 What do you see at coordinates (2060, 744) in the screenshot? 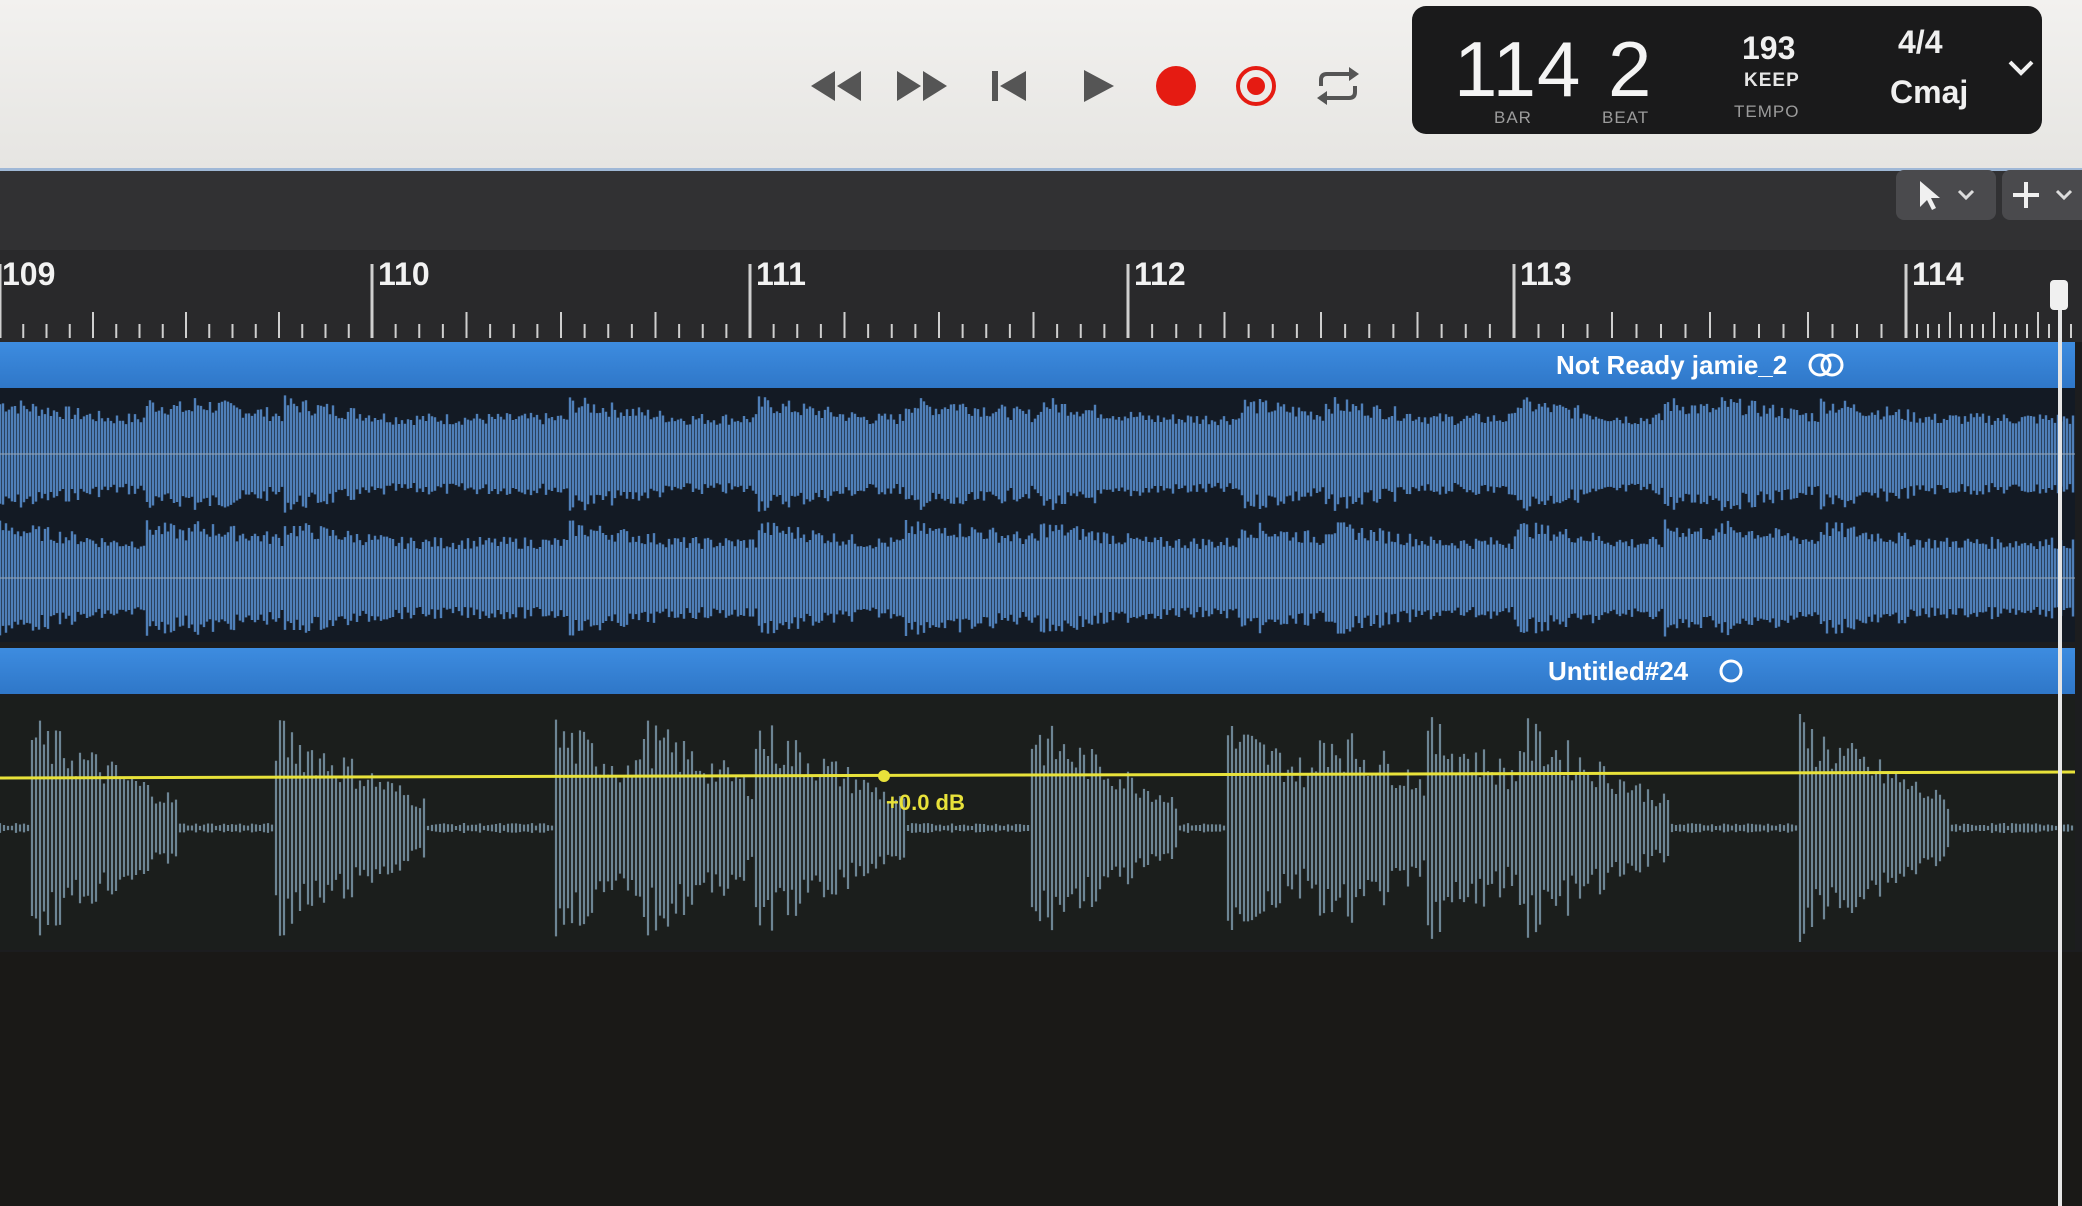
I see `playhead` at bounding box center [2060, 744].